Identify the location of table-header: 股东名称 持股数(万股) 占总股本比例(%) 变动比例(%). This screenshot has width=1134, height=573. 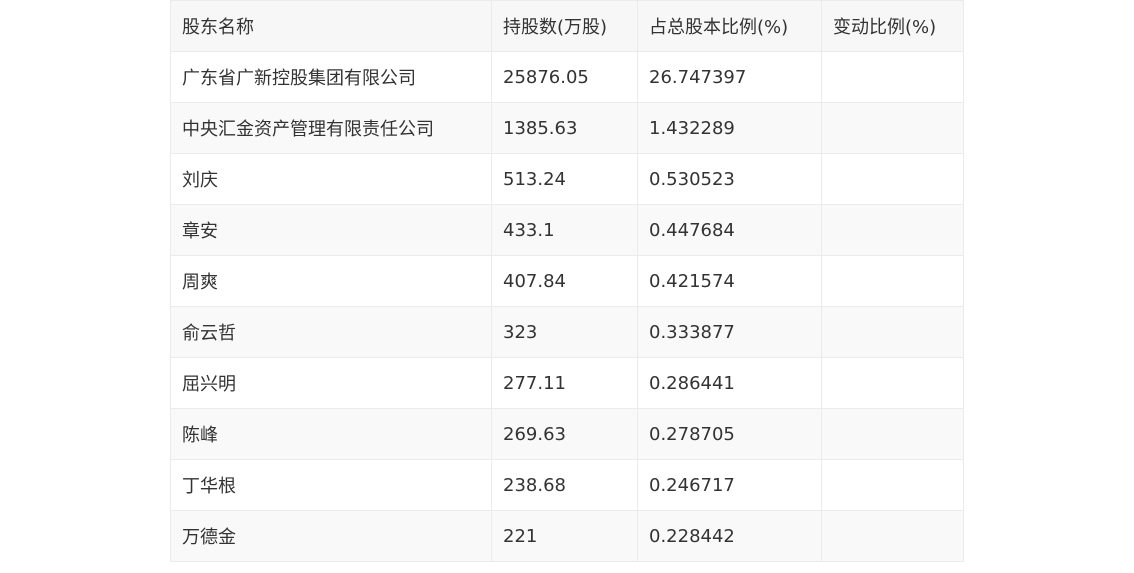
(567, 26).